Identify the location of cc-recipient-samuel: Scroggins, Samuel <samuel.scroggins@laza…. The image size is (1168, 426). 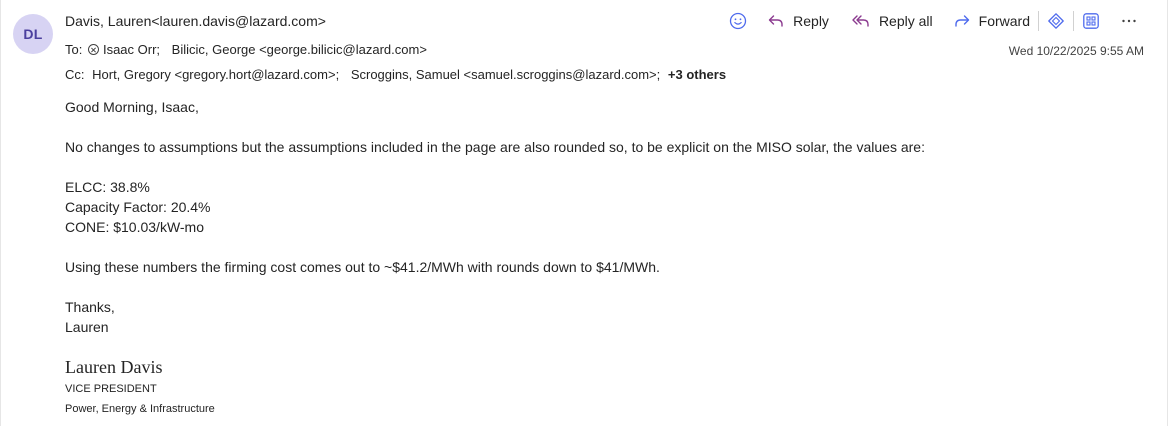
(505, 74).